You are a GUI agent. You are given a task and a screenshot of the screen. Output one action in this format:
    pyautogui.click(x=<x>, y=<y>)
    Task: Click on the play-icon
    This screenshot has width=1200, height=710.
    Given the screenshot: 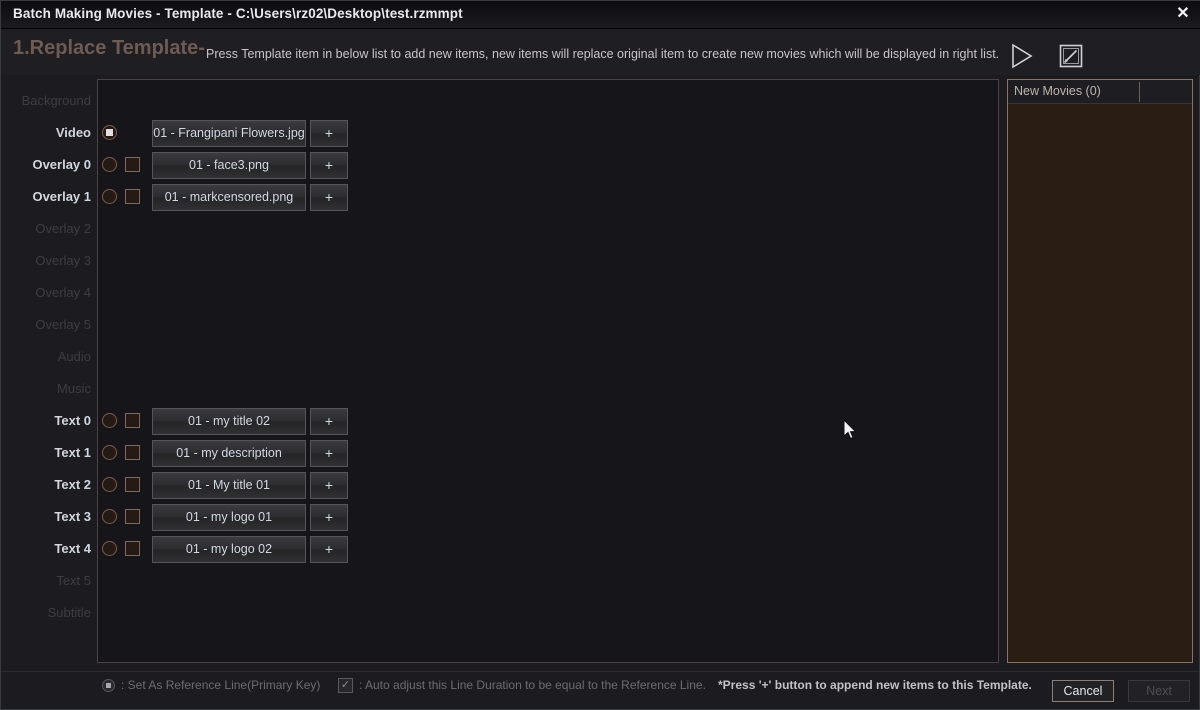 What is the action you would take?
    pyautogui.click(x=1021, y=56)
    